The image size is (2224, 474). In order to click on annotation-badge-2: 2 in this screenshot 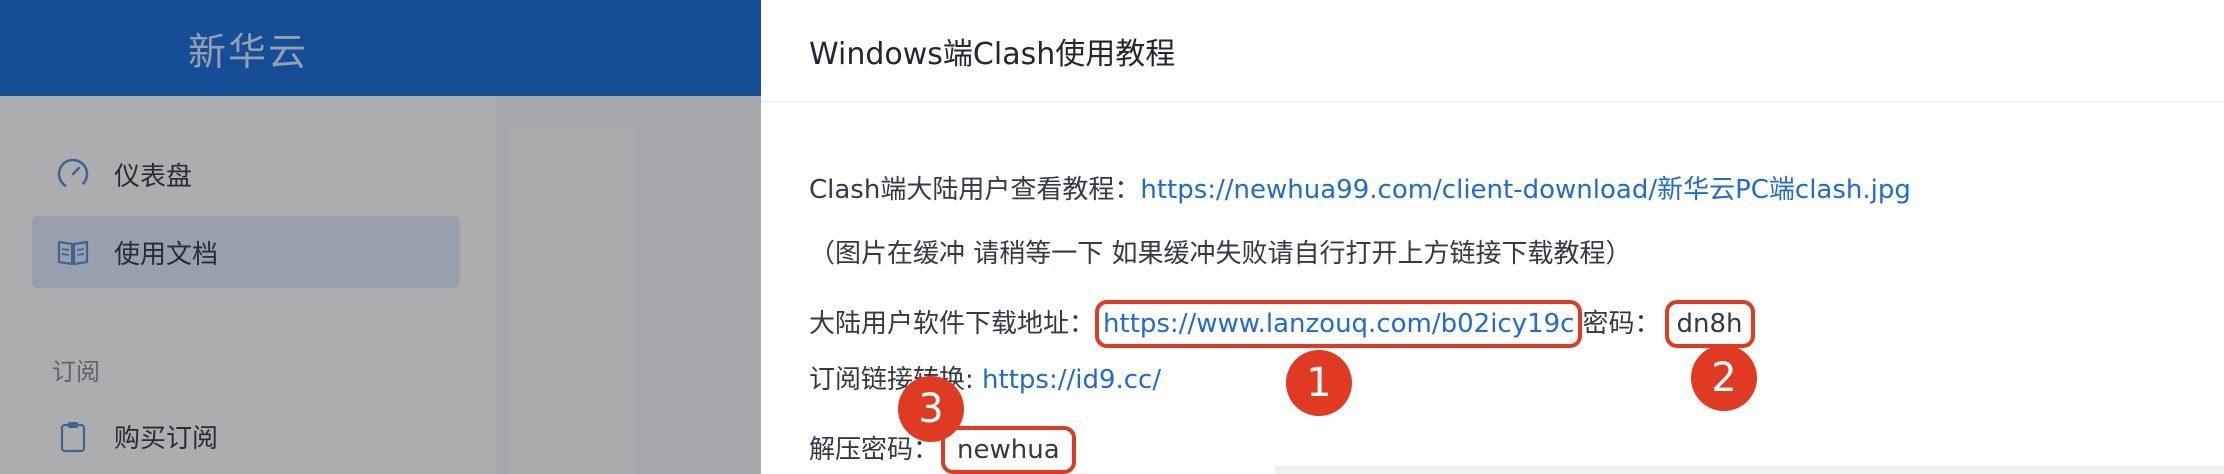, I will do `click(1724, 378)`.